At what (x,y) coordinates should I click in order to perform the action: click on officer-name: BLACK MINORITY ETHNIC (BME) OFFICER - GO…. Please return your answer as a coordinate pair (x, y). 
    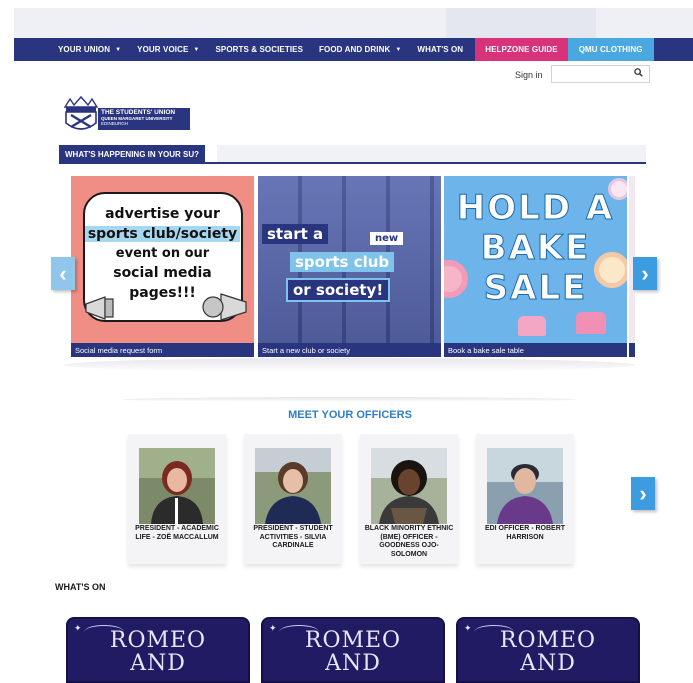
    Looking at the image, I should click on (409, 541).